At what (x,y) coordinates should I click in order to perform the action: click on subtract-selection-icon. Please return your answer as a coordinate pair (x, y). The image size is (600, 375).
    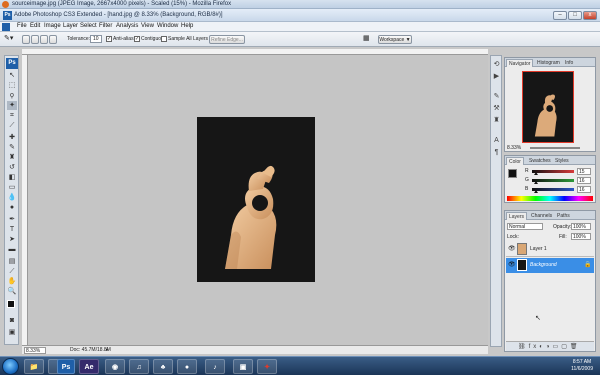
    Looking at the image, I should click on (44, 39).